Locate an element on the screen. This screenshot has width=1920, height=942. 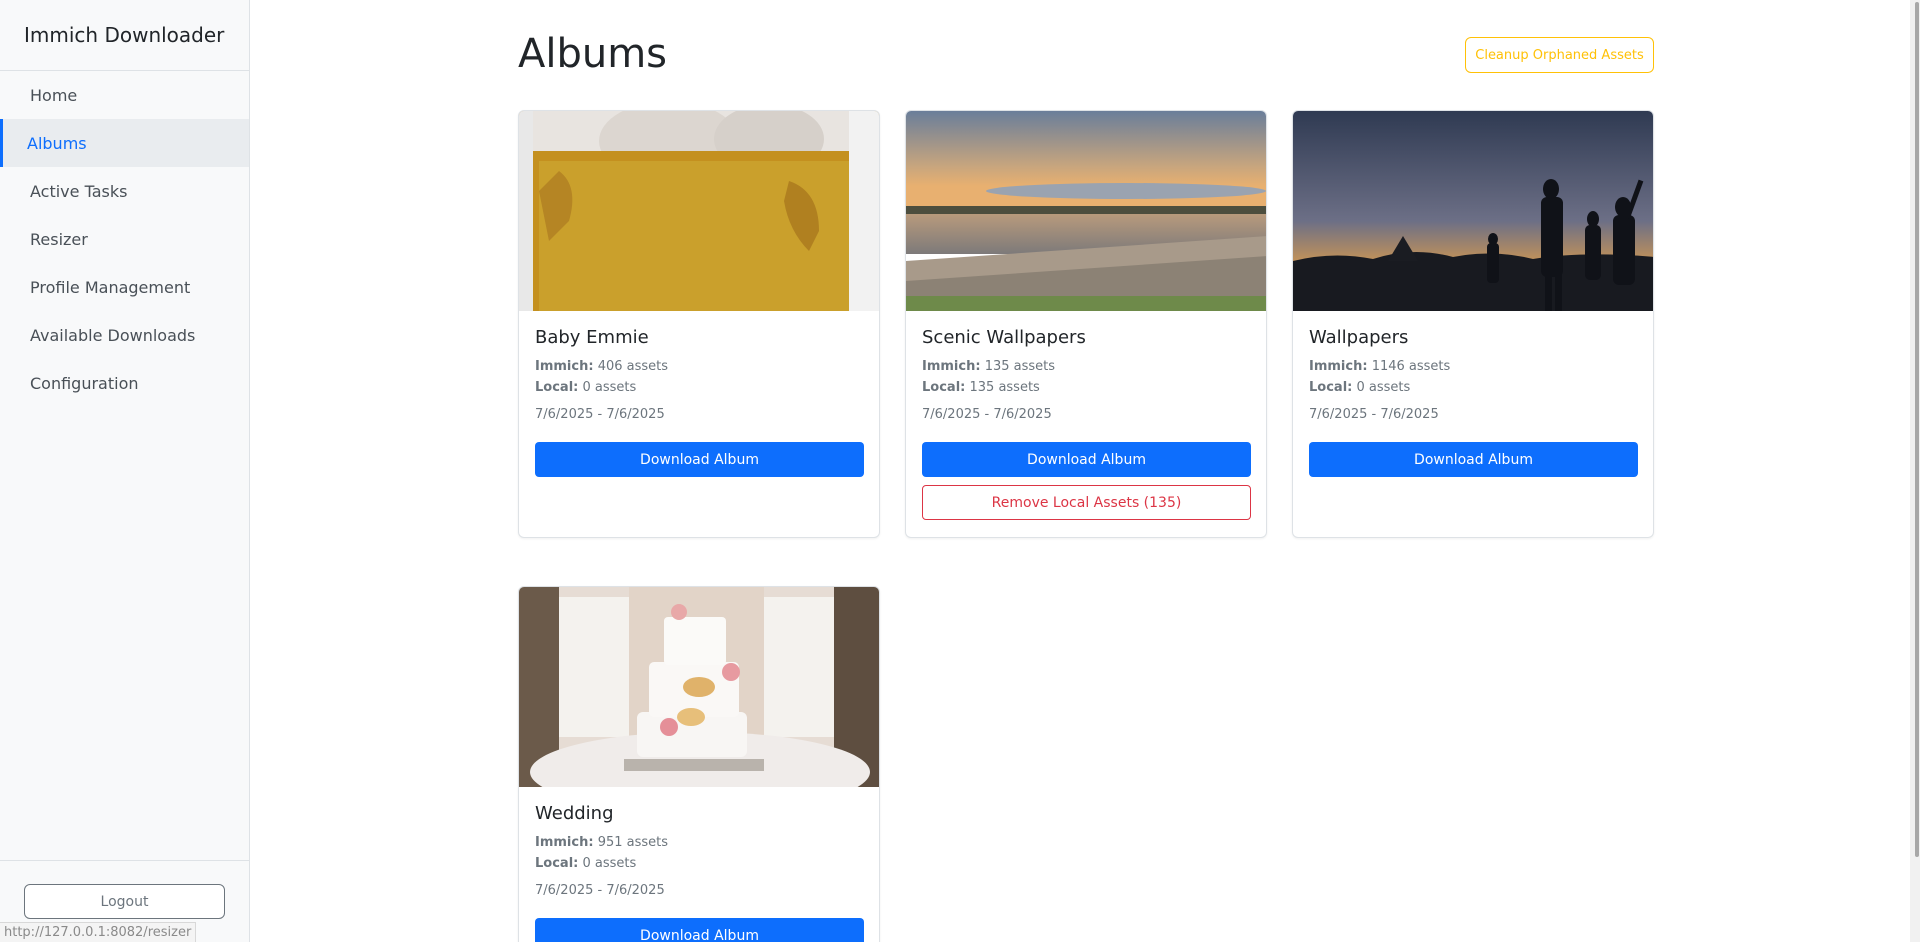
immich-count: Immich: 406 assets is located at coordinates (699, 366).